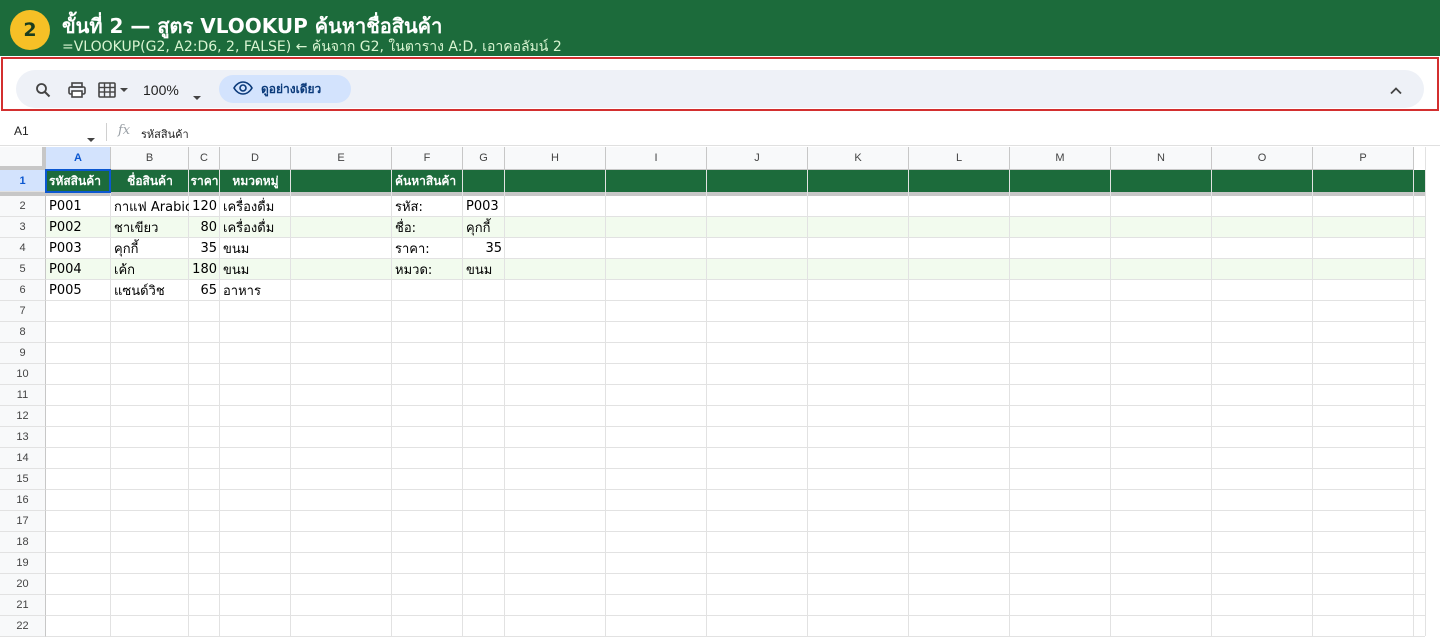 The image size is (1440, 637). I want to click on product-name-cell: กาแฟ Arabica, so click(150, 206).